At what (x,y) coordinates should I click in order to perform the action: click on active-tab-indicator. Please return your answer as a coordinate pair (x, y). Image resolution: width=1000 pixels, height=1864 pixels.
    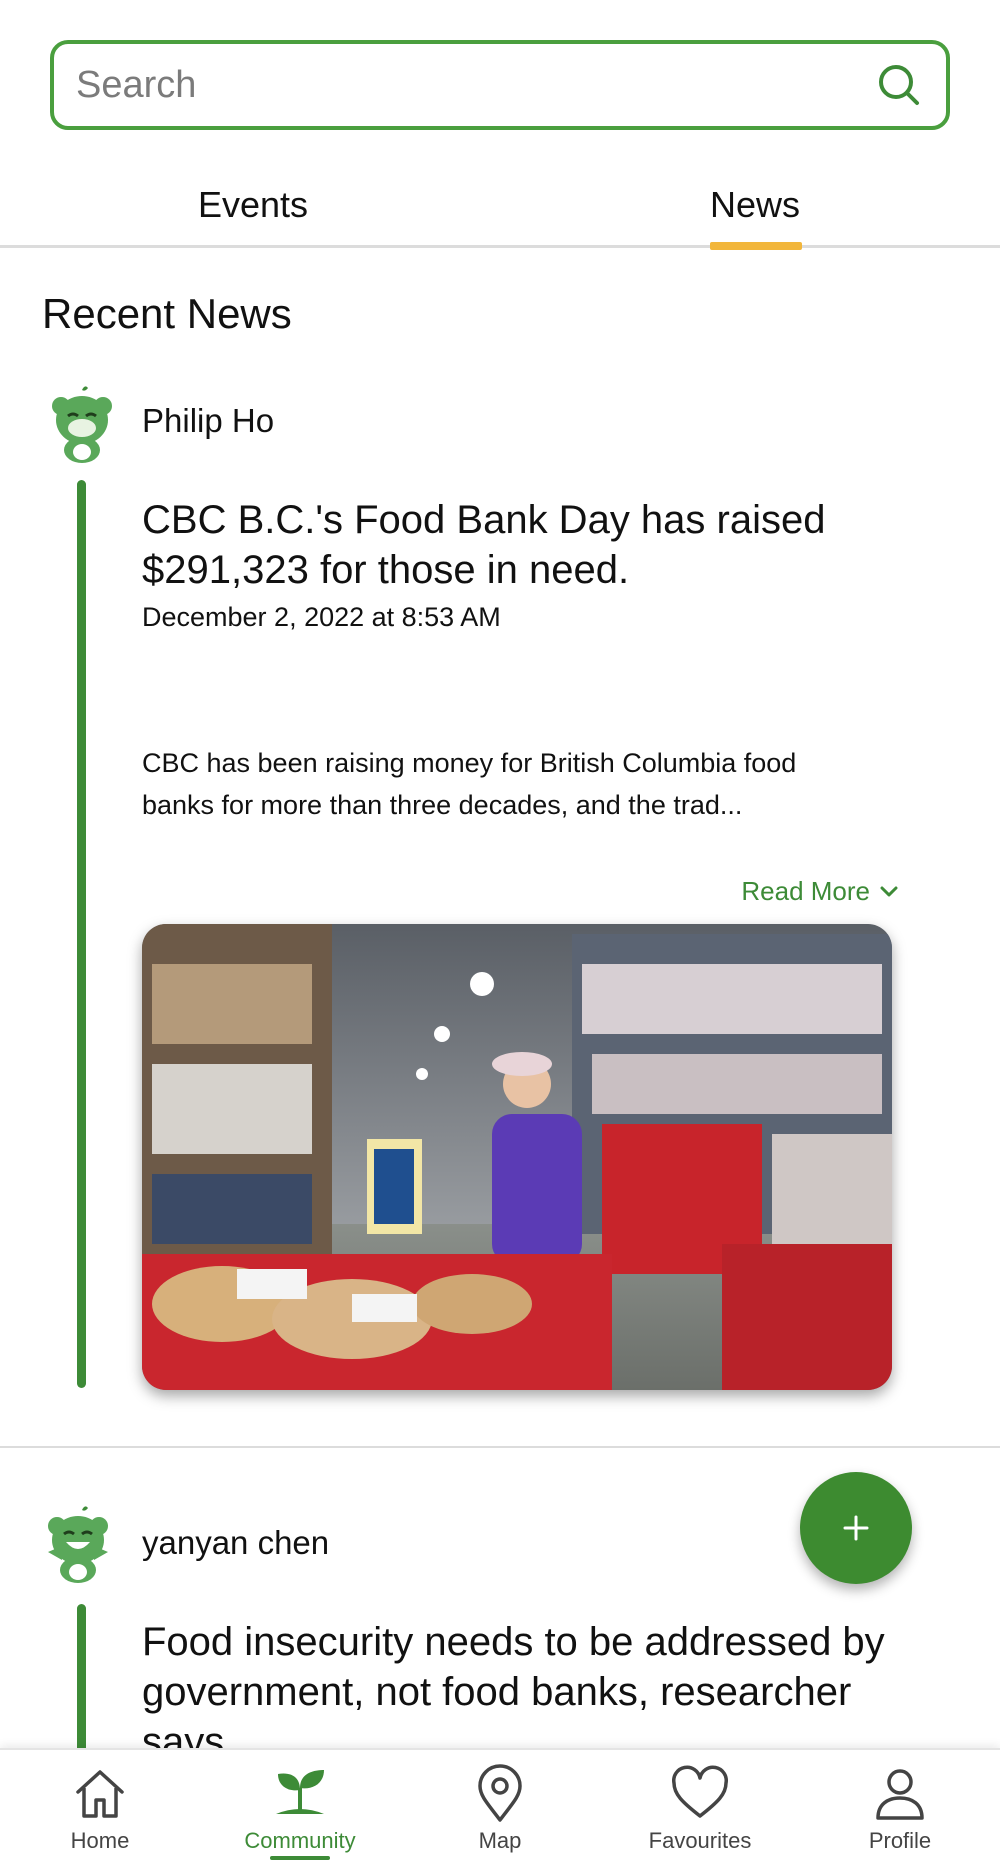
    Looking at the image, I should click on (756, 246).